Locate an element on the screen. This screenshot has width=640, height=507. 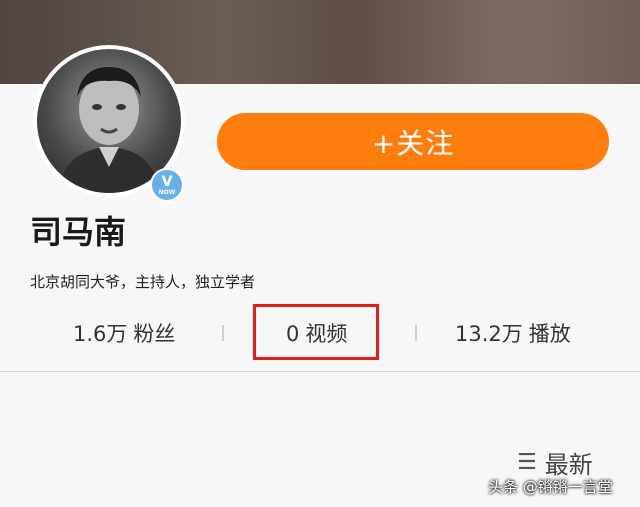
profile-name: 司马南 is located at coordinates (78, 232).